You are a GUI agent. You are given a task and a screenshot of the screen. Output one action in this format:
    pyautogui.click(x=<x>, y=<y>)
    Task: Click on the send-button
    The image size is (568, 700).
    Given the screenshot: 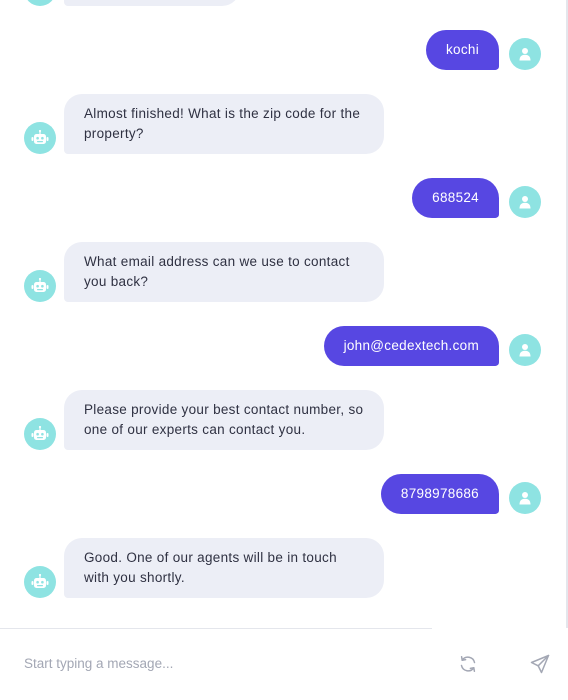 What is the action you would take?
    pyautogui.click(x=540, y=664)
    